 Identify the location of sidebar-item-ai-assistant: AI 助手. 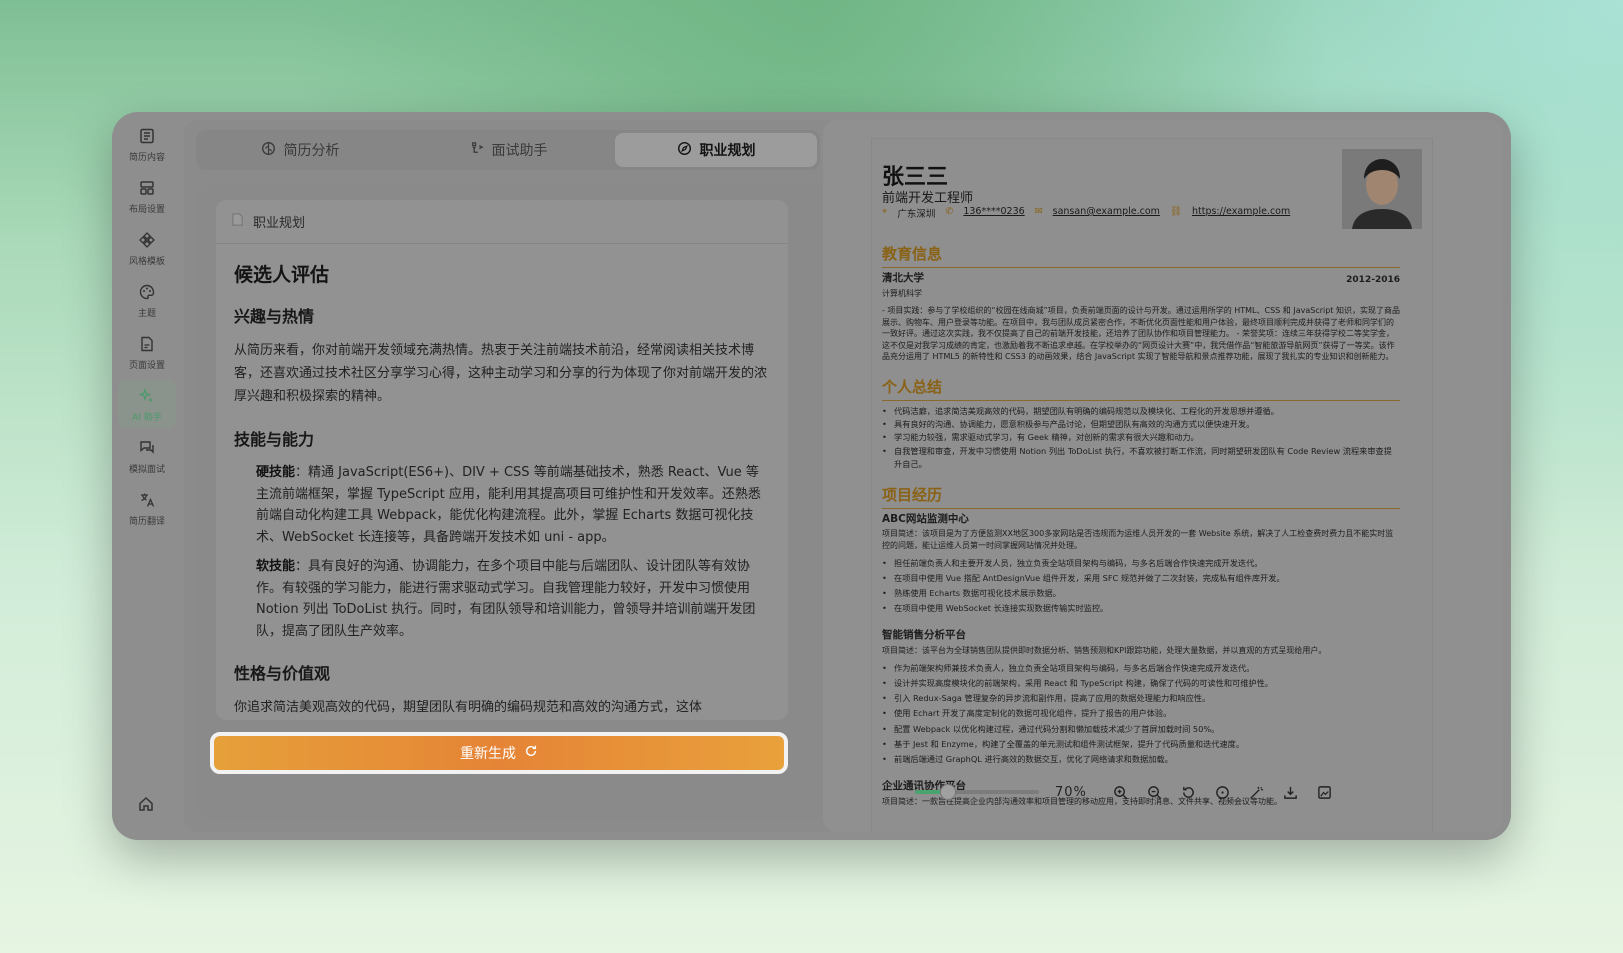
(147, 404).